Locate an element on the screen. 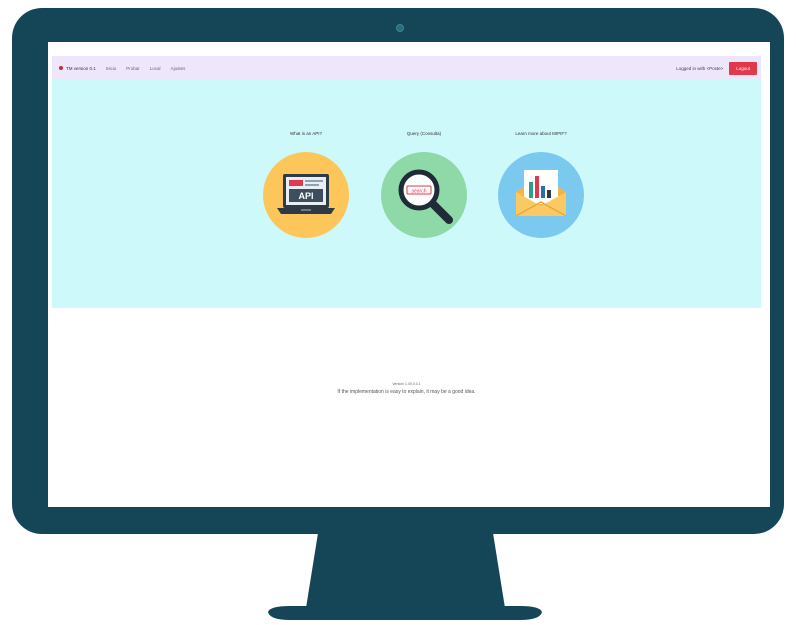 This screenshot has height=625, width=796. nav-link-inicio: Inicio is located at coordinates (111, 68).